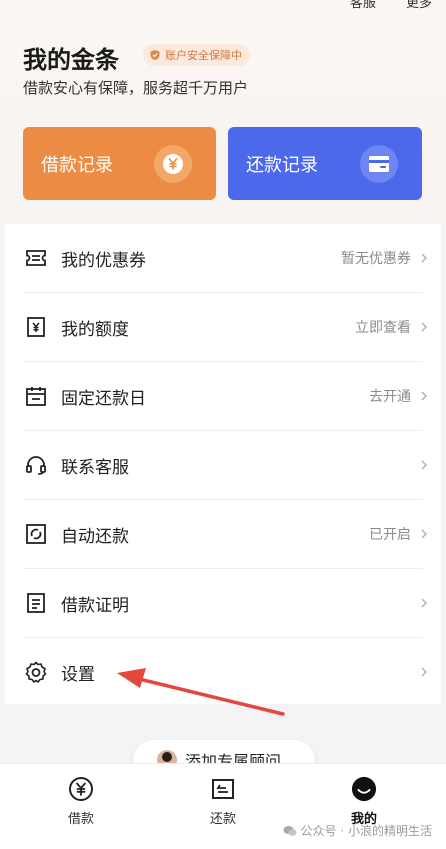 The image size is (446, 849). Describe the element at coordinates (95, 329) in the screenshot. I see `menu-item-label: 我的额度` at that location.